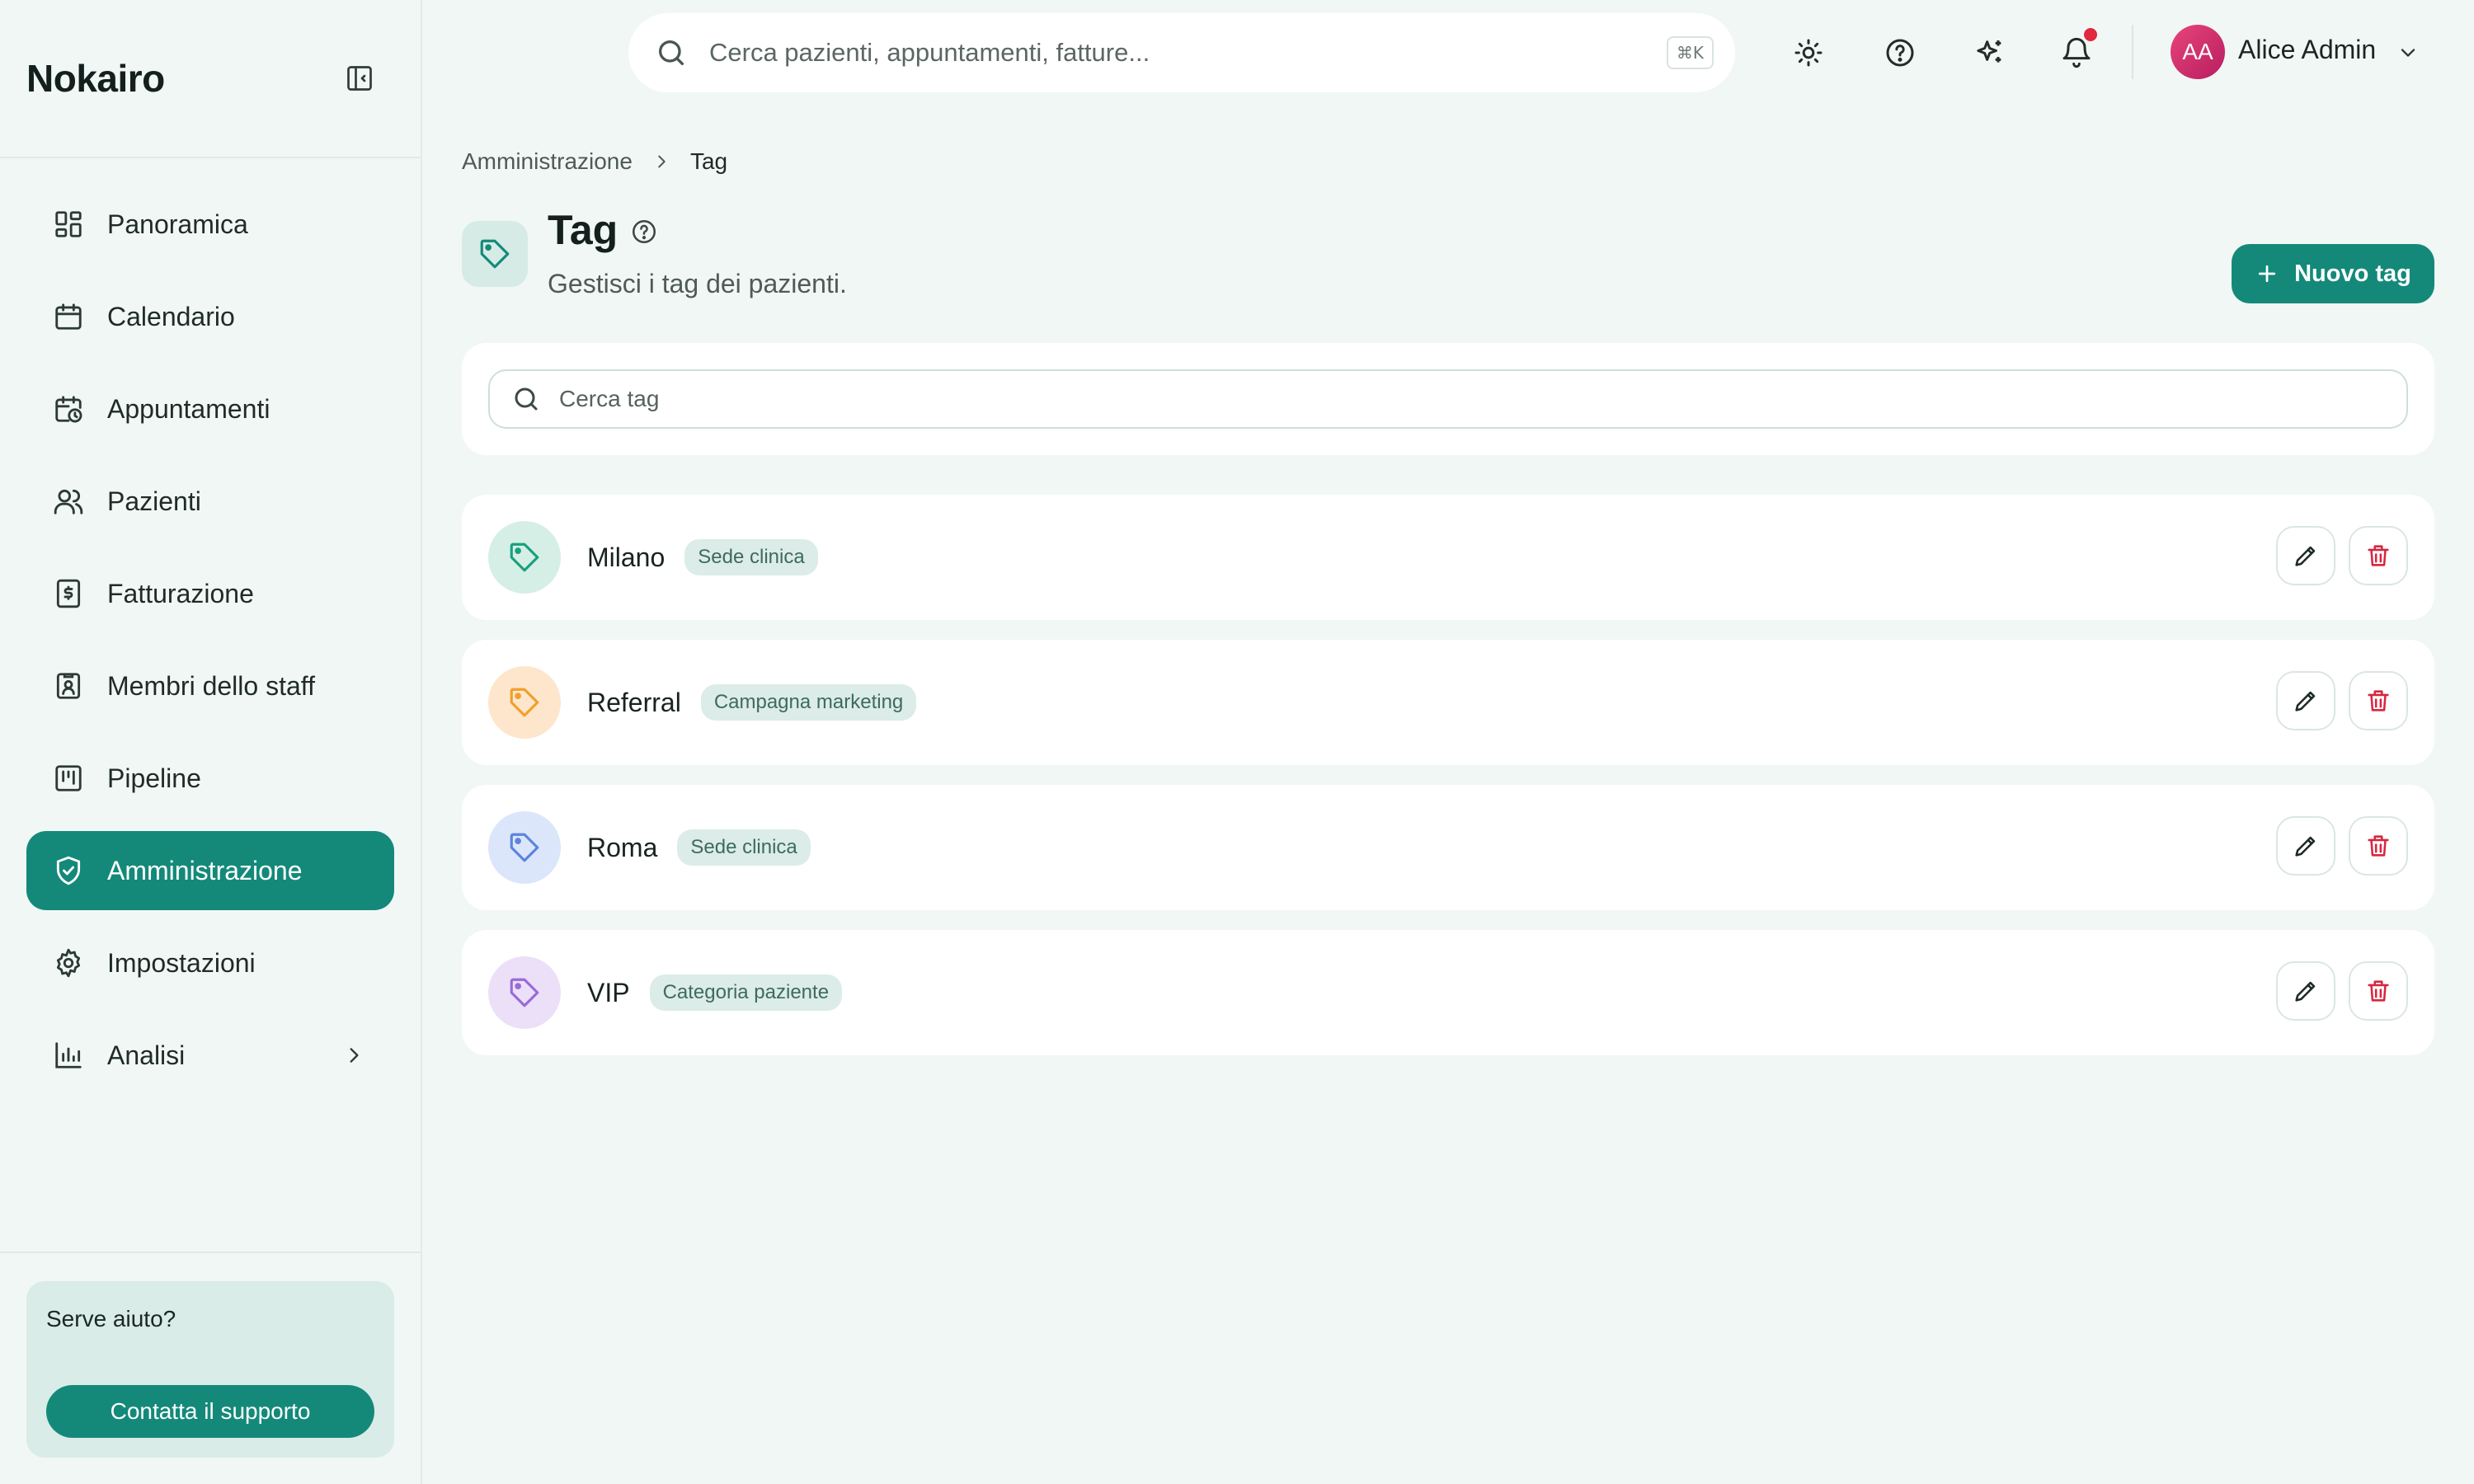  Describe the element at coordinates (359, 78) in the screenshot. I see `sidebar-collapse-icon` at that location.